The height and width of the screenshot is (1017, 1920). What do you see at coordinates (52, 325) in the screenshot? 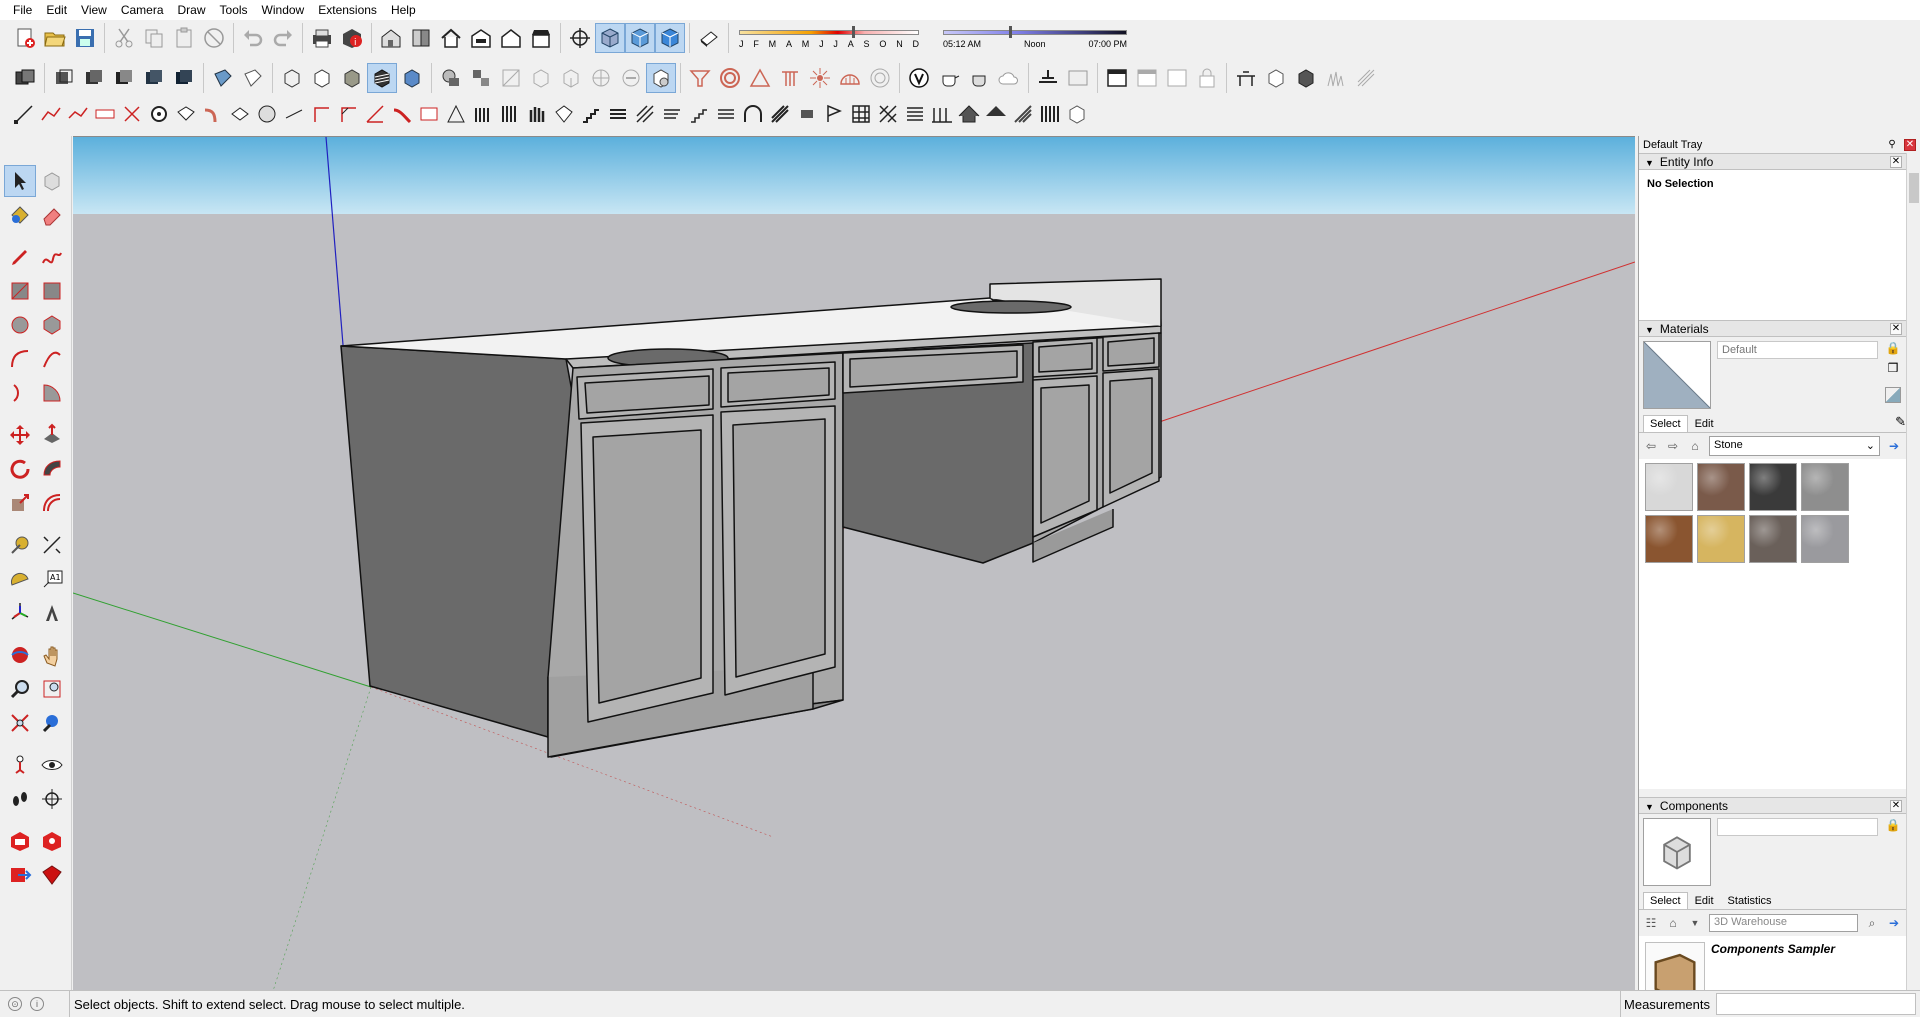
I see `polygon-tool-button` at bounding box center [52, 325].